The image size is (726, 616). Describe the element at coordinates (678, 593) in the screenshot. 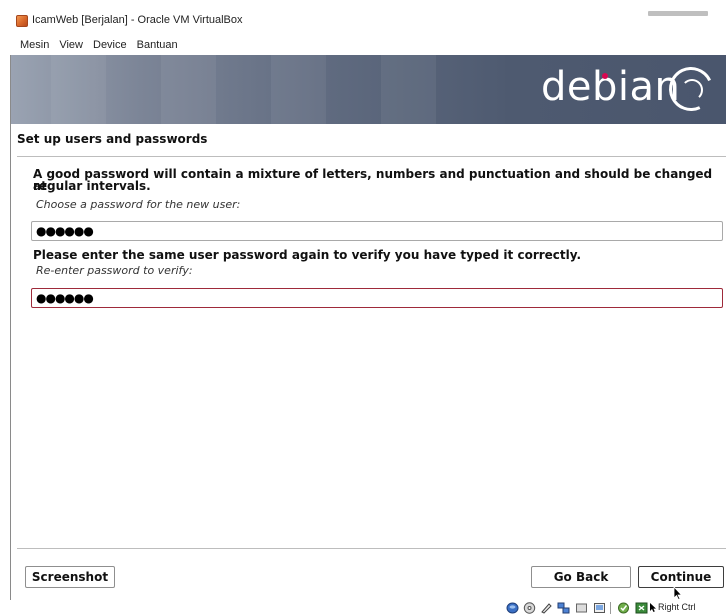

I see `mouse-cursor-icon` at that location.